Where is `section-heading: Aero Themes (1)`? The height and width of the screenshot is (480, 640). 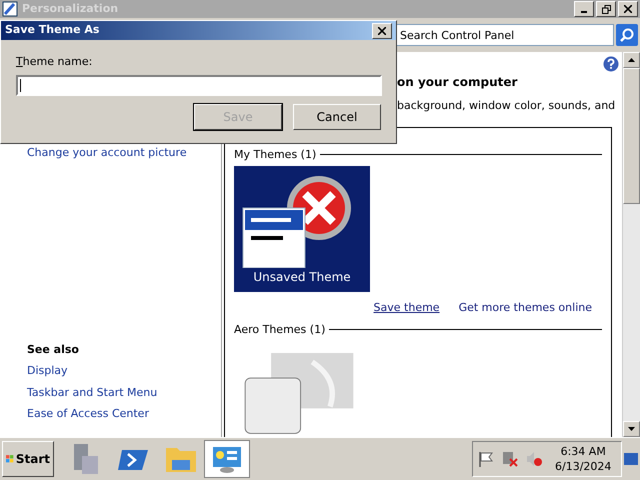
section-heading: Aero Themes (1) is located at coordinates (280, 330).